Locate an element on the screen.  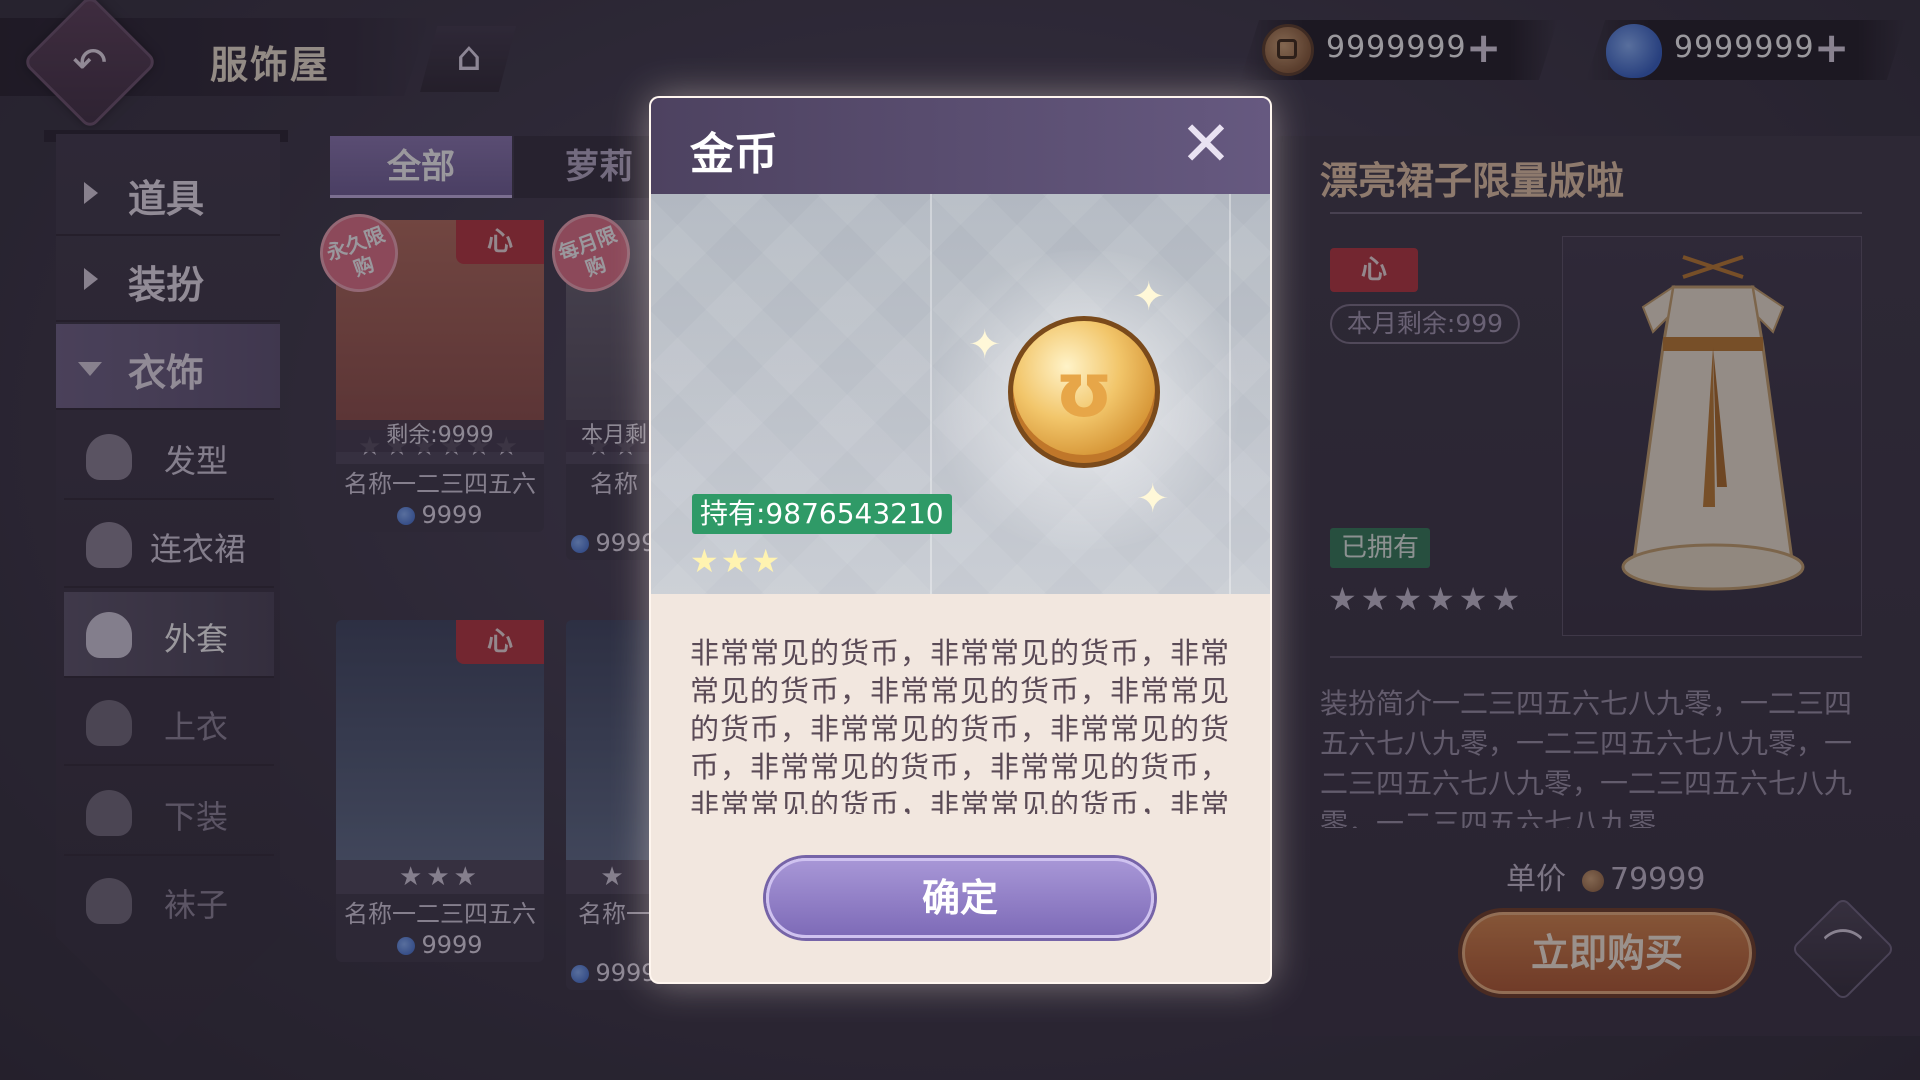
modal-title: 金币 is located at coordinates (734, 154).